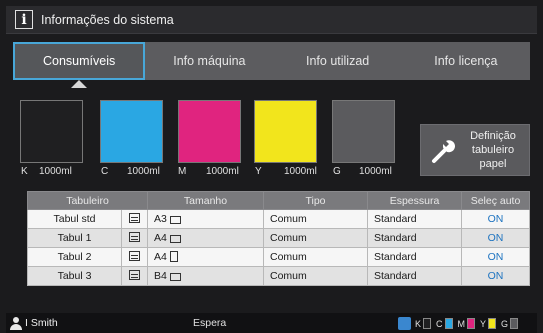 The image size is (543, 333). Describe the element at coordinates (495, 200) in the screenshot. I see `col-header-auto-select: Seleç auto` at that location.